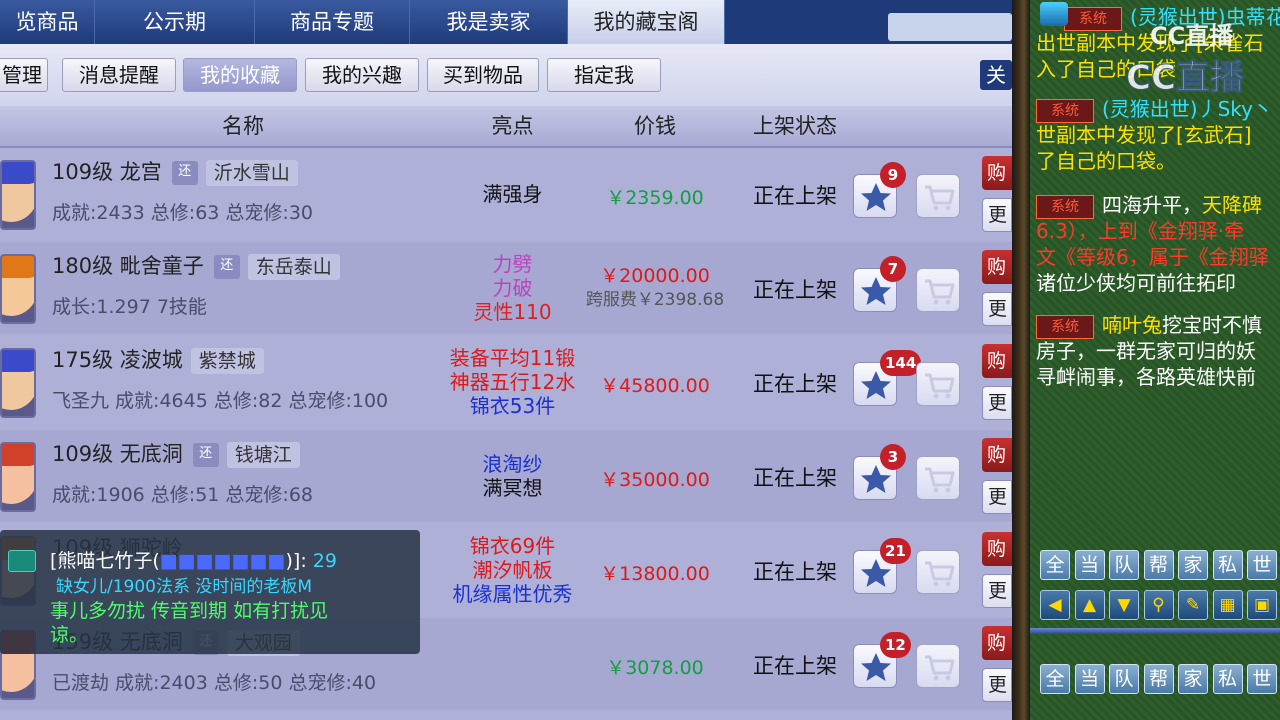 The image size is (1280, 720). What do you see at coordinates (1021, 360) in the screenshot?
I see `panel-divider` at bounding box center [1021, 360].